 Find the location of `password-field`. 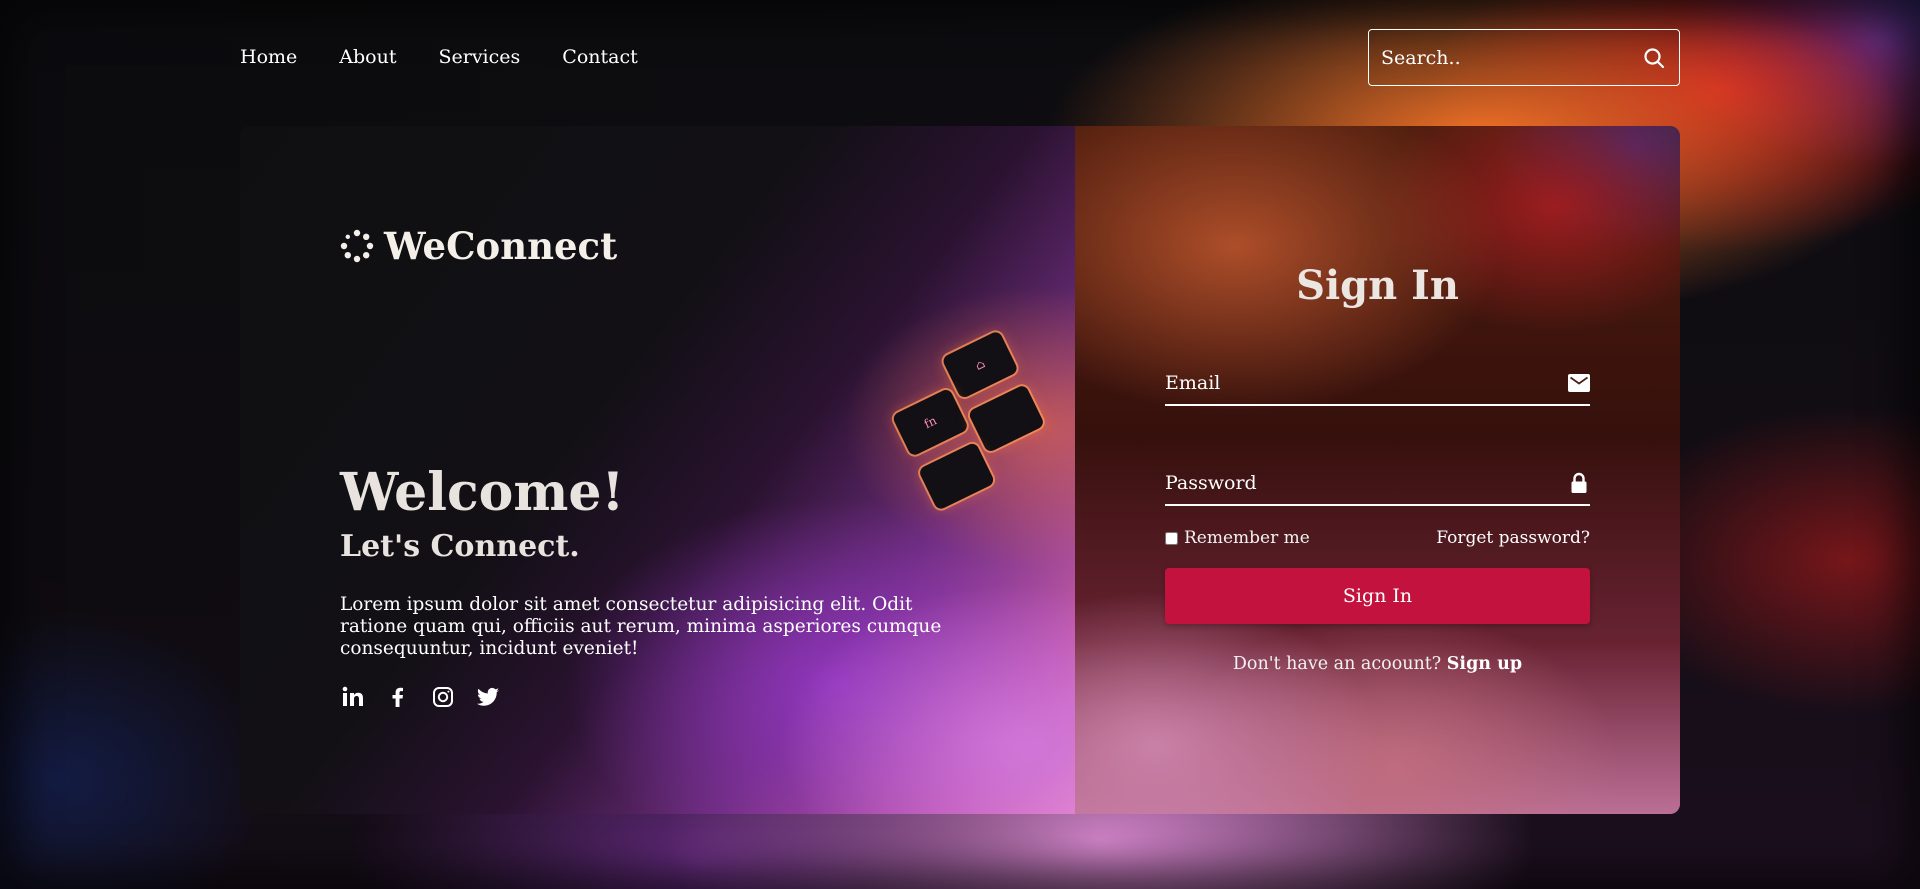

password-field is located at coordinates (1377, 484).